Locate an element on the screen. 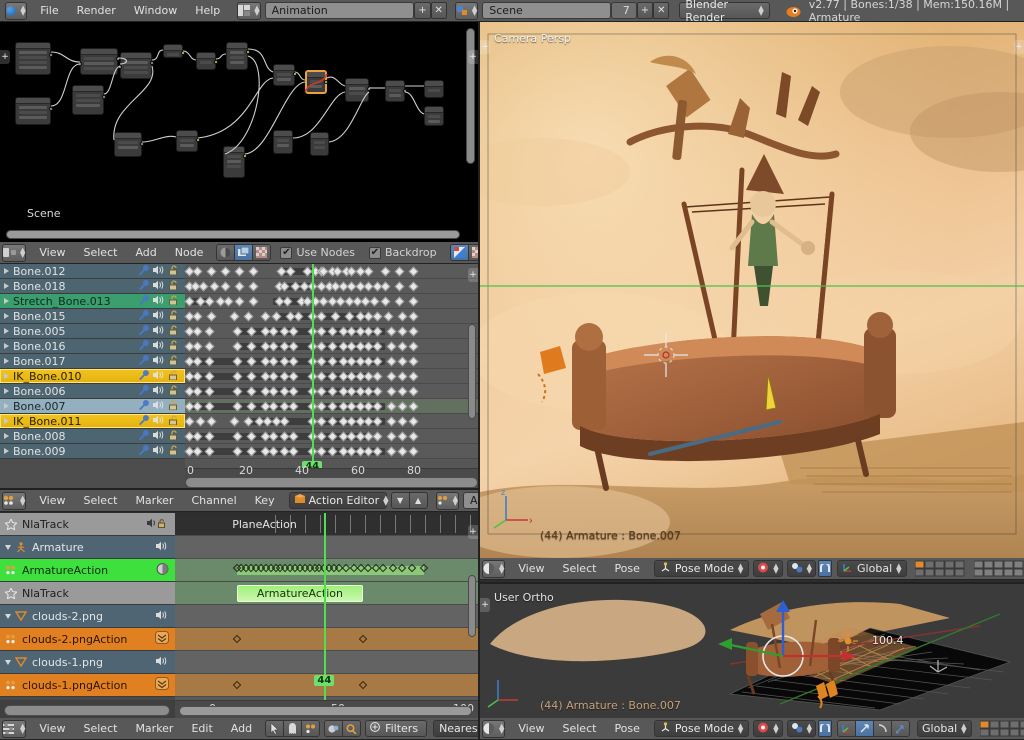  delete-screen-button: ✕ is located at coordinates (438, 10).